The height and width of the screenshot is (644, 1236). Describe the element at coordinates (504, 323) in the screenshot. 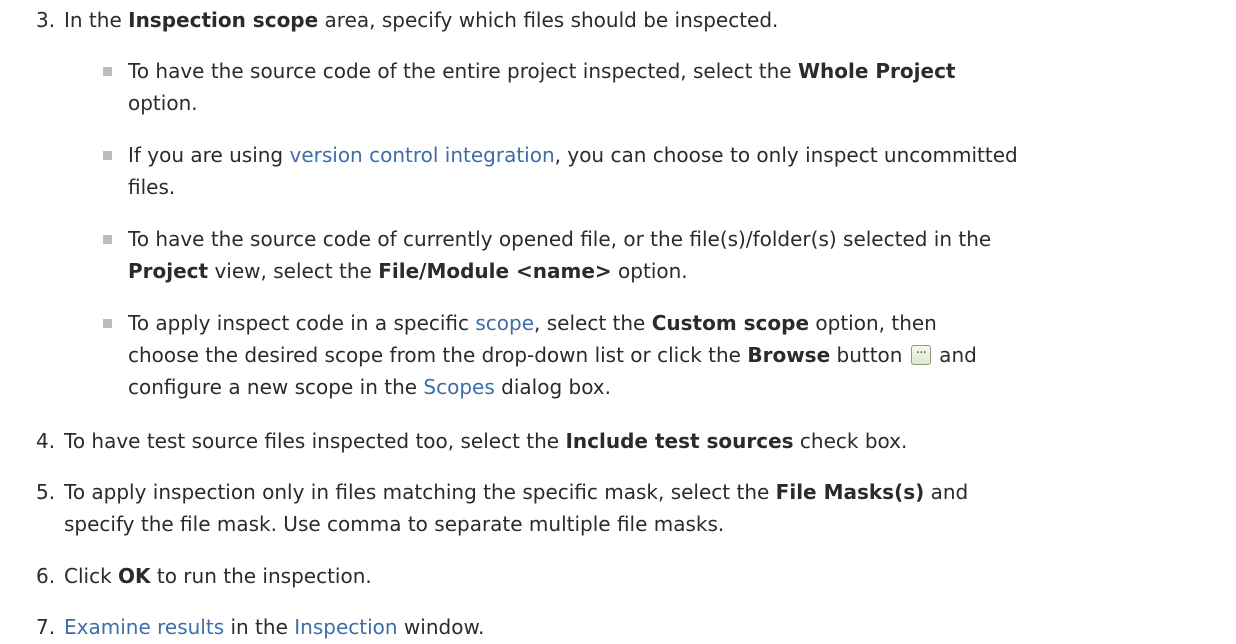

I see `scope-link: scope` at that location.